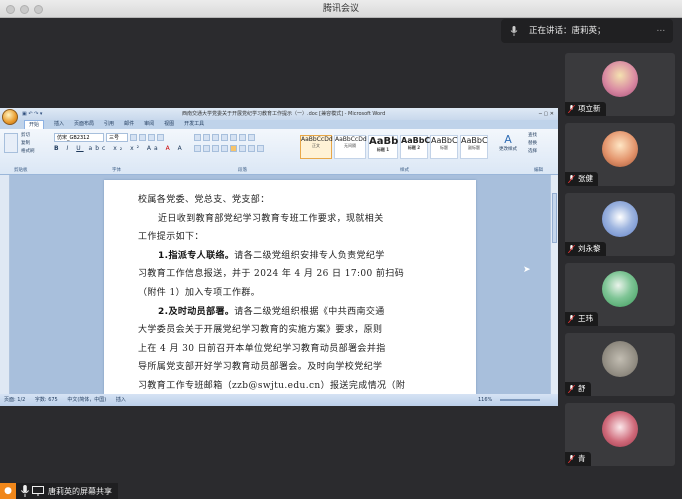 The height and width of the screenshot is (499, 682). I want to click on clipboard-group: 剪切 复制 格式刷, so click(28, 144).